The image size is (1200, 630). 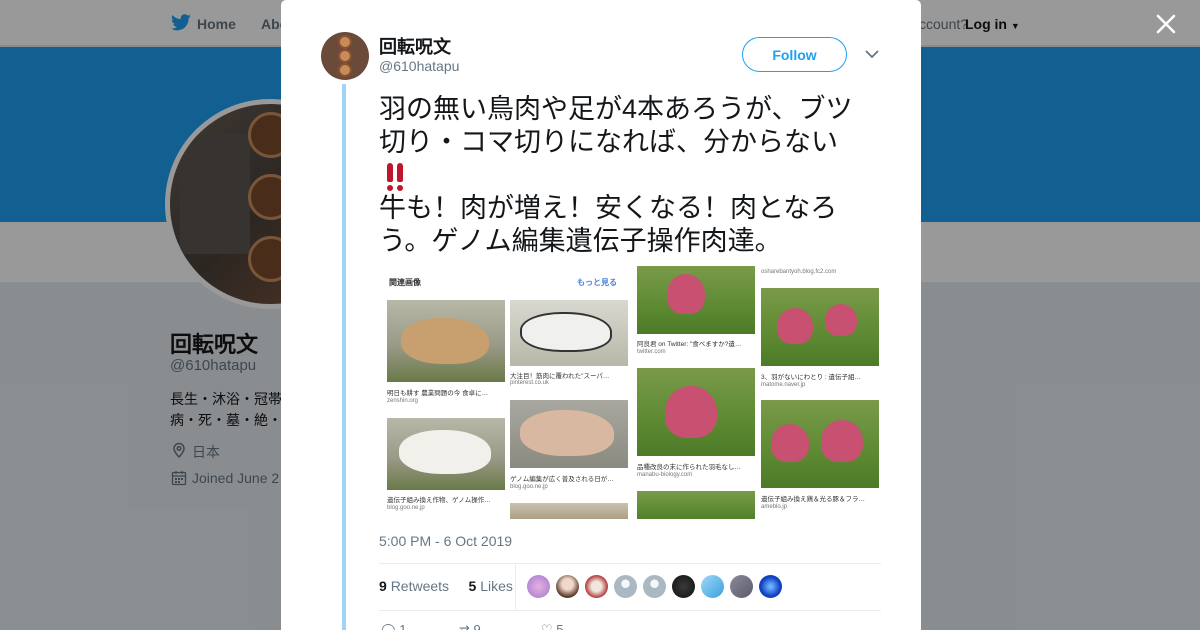 What do you see at coordinates (783, 385) in the screenshot?
I see `image-source: matome.naver.jp` at bounding box center [783, 385].